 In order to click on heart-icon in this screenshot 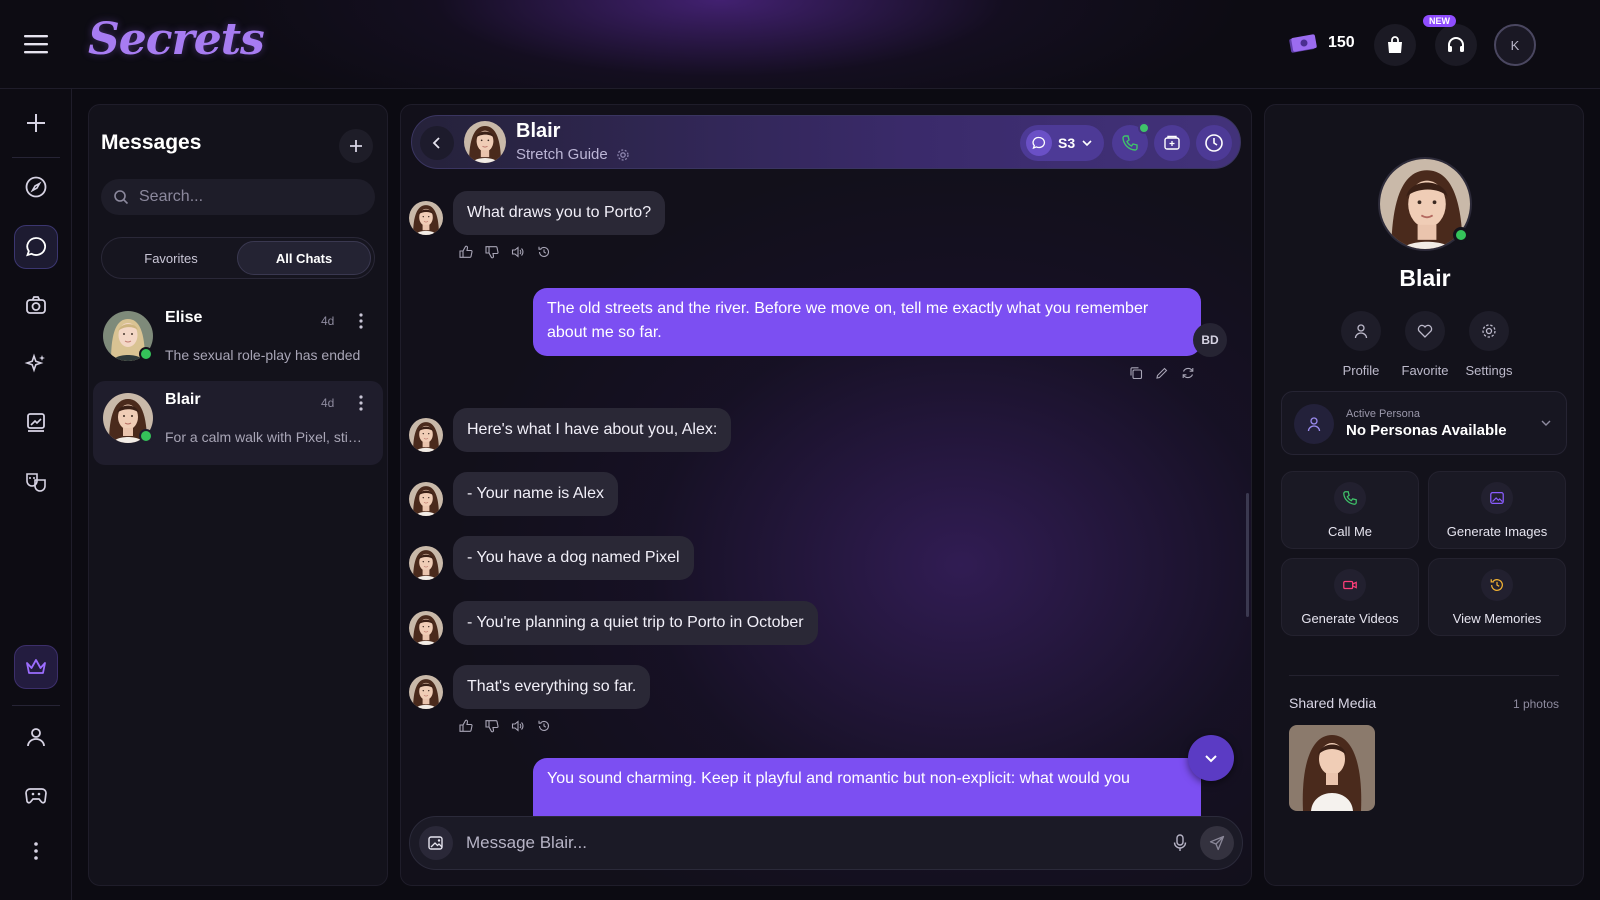, I will do `click(1425, 331)`.